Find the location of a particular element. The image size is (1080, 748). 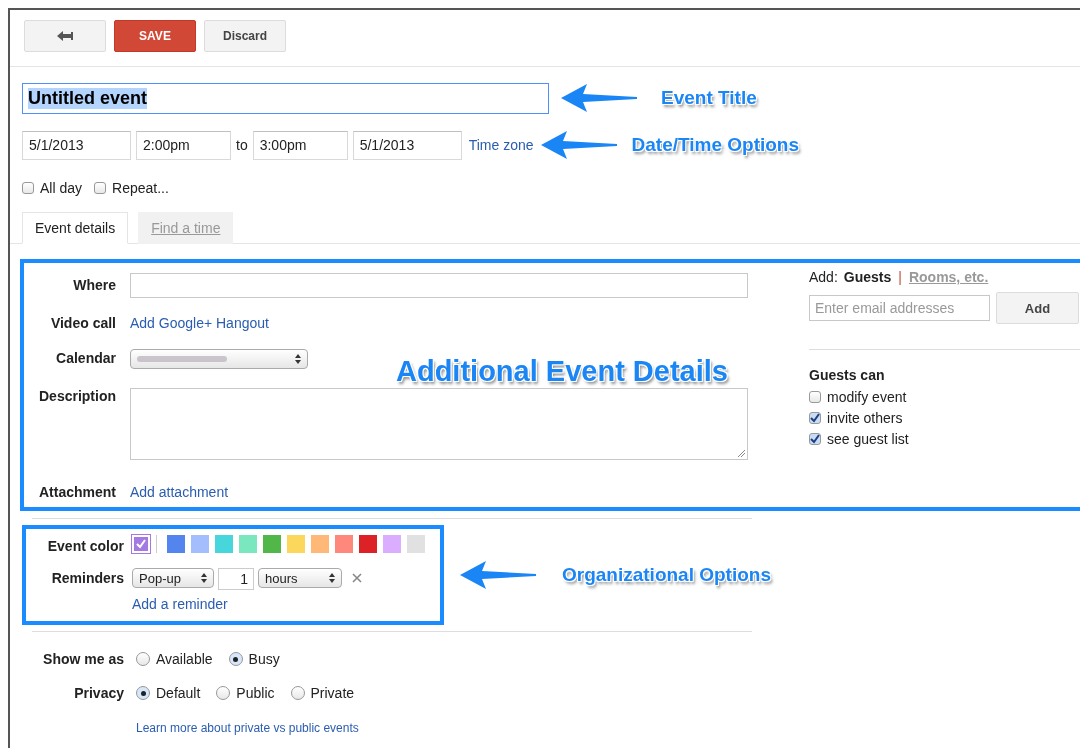

radio-label: Default is located at coordinates (178, 693).